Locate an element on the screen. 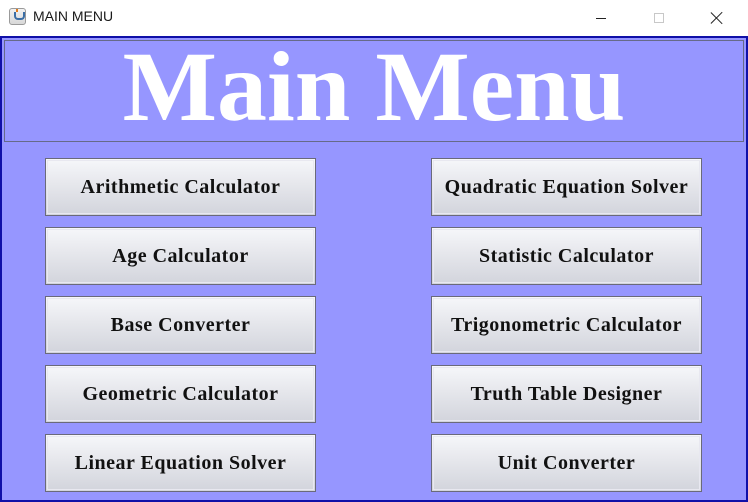 The image size is (748, 502). base-converter-button: Base Converter is located at coordinates (180, 325).